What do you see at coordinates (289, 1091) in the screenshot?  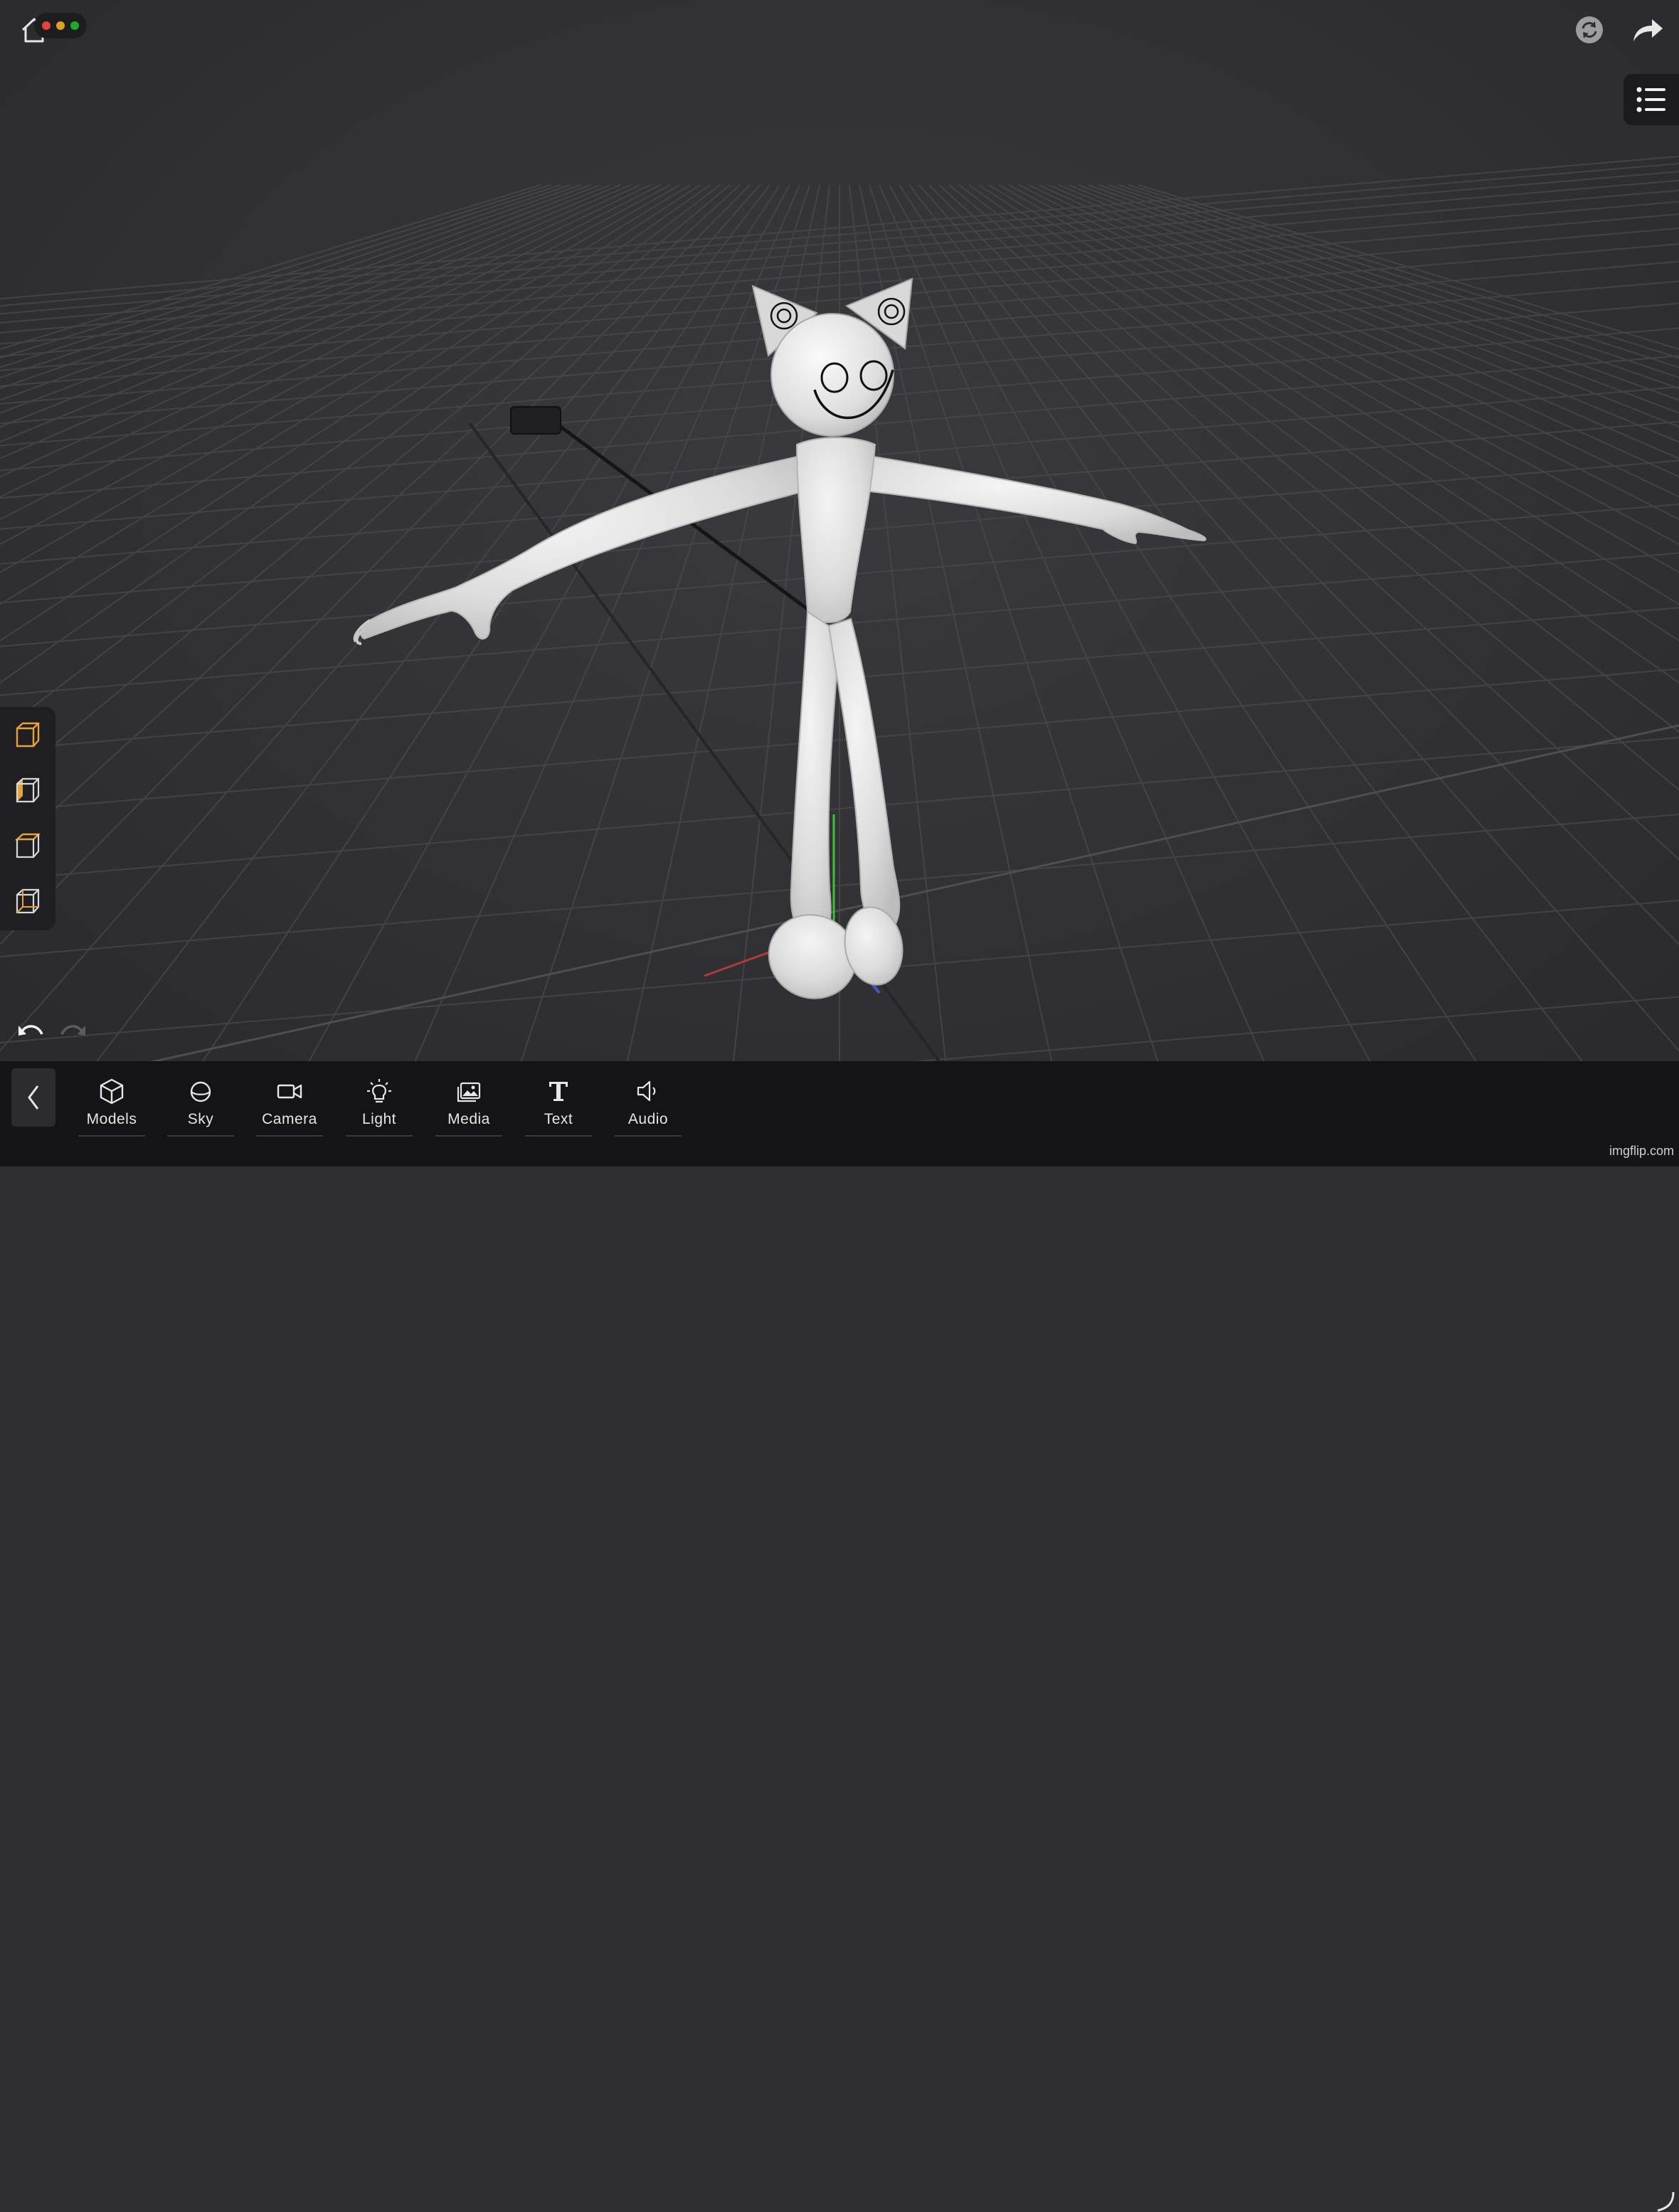 I see `video-camera-icon` at bounding box center [289, 1091].